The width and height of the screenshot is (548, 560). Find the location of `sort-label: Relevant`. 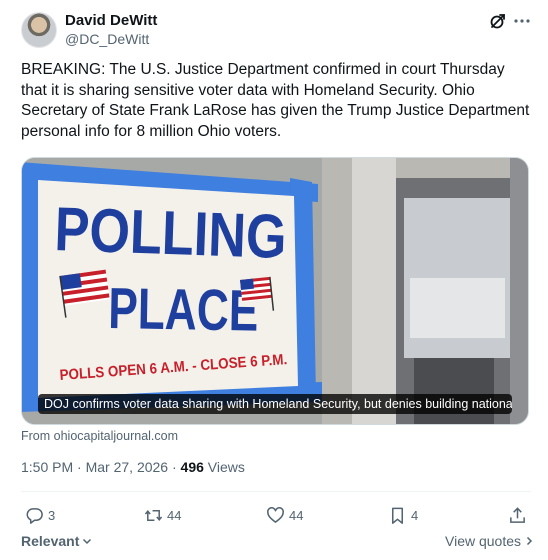

sort-label: Relevant is located at coordinates (50, 541).